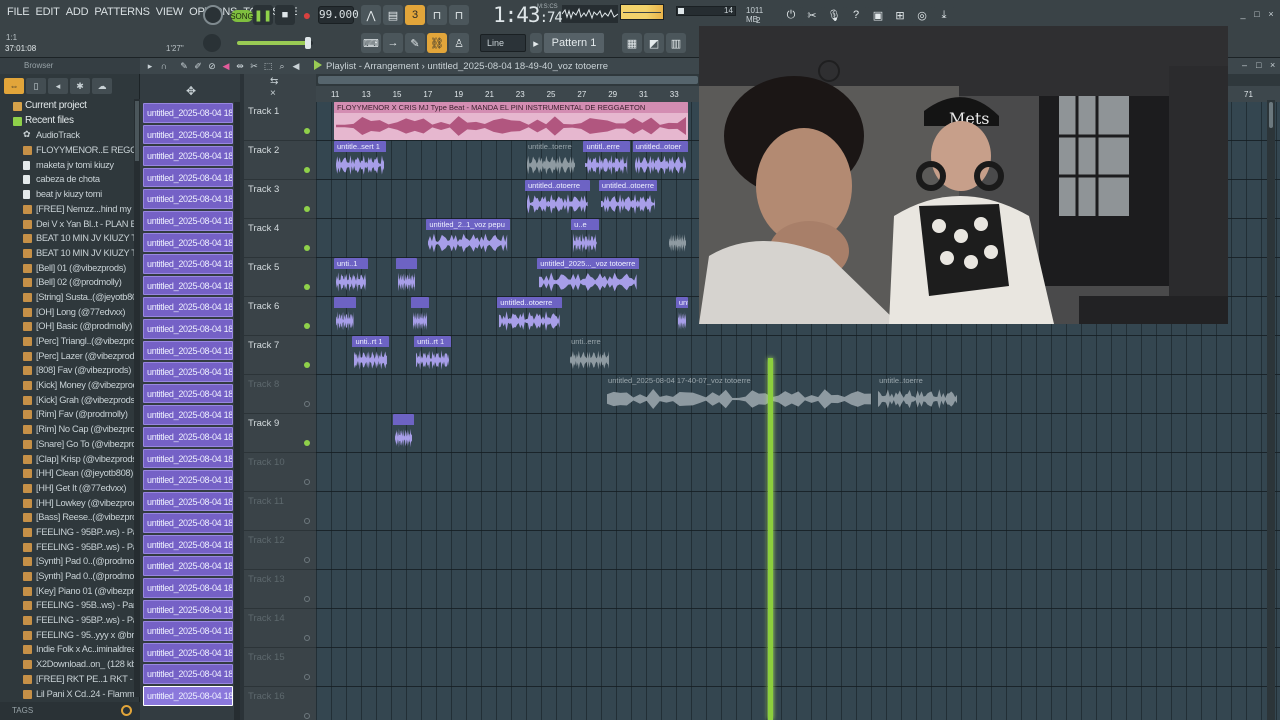  I want to click on browser-file-item: [Snare] Go To (@vibezprods), so click(67, 444).